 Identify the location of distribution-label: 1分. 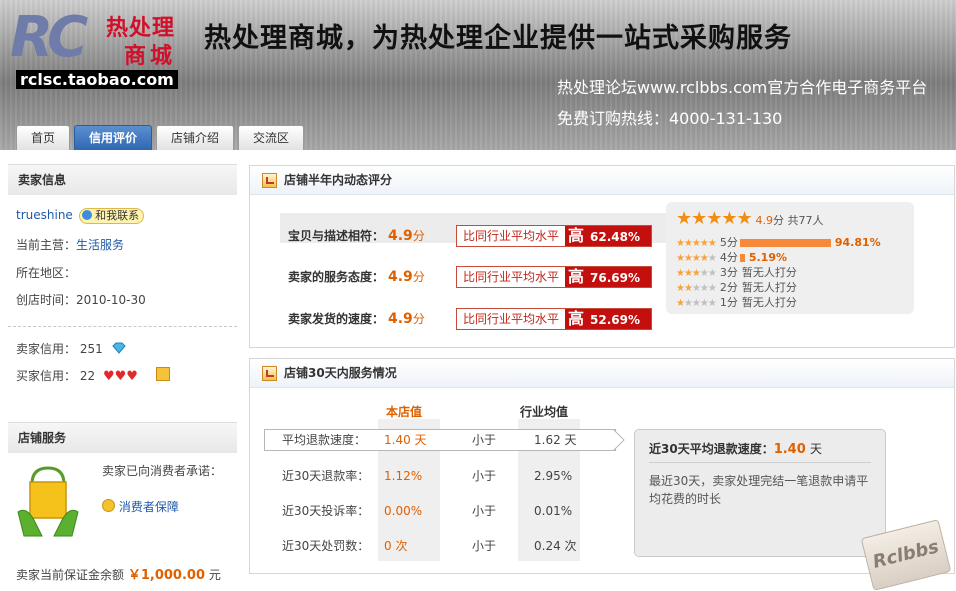
(728, 302).